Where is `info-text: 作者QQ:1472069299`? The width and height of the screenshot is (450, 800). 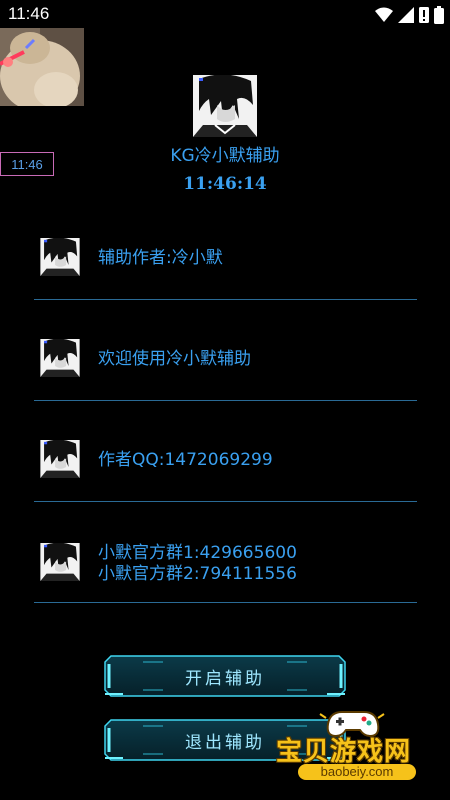
info-text: 作者QQ:1472069299 is located at coordinates (185, 460).